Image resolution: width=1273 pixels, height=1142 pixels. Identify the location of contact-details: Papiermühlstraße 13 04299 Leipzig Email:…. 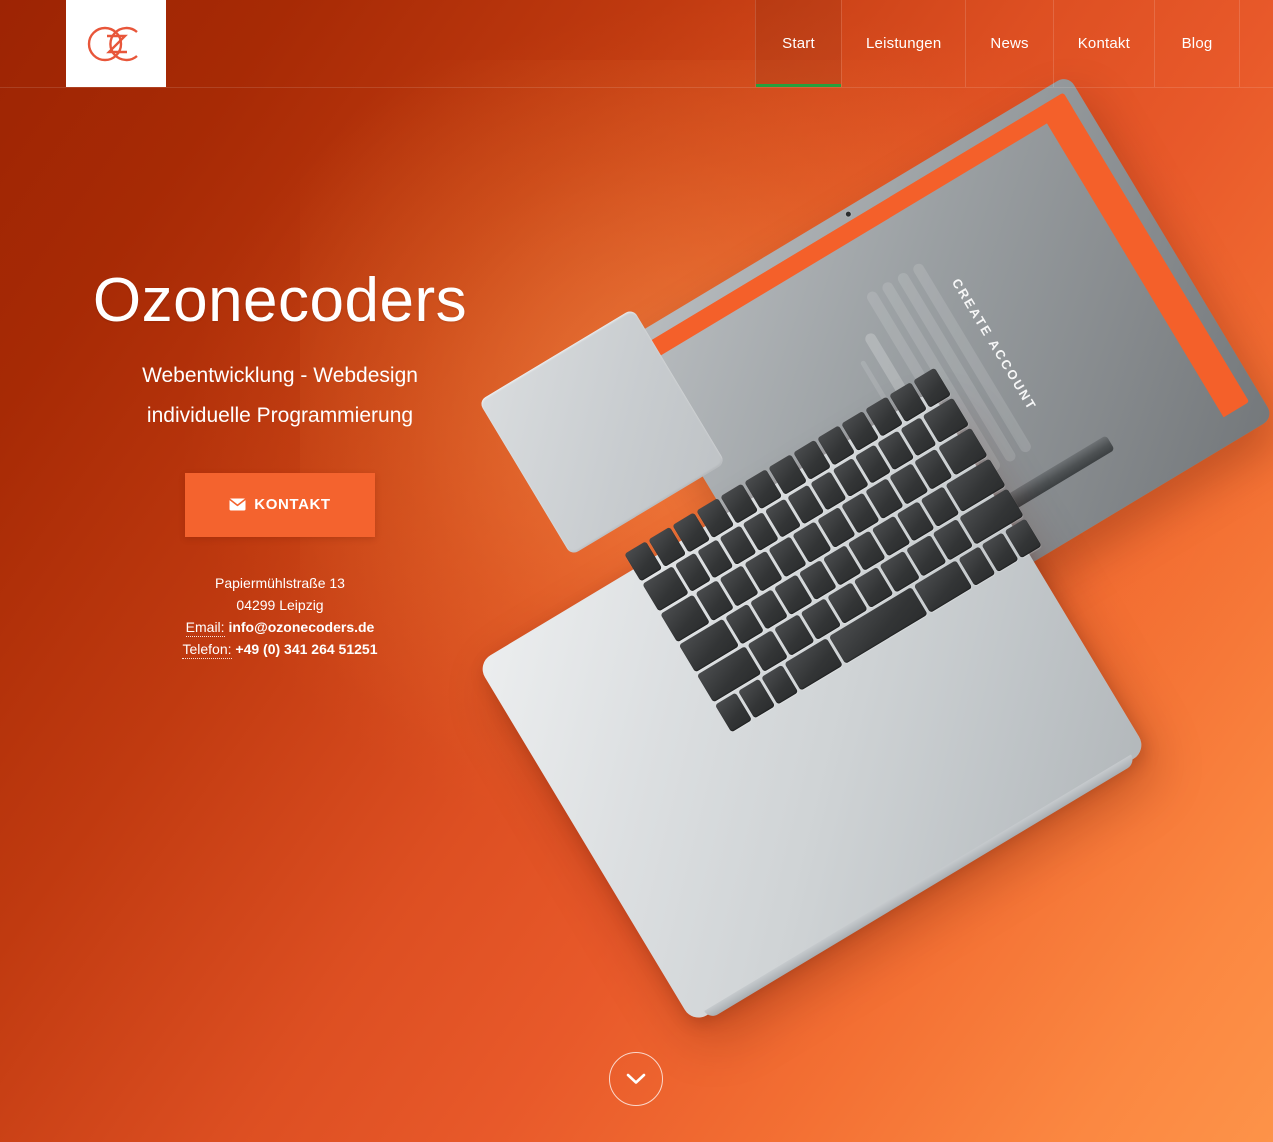
(280, 616).